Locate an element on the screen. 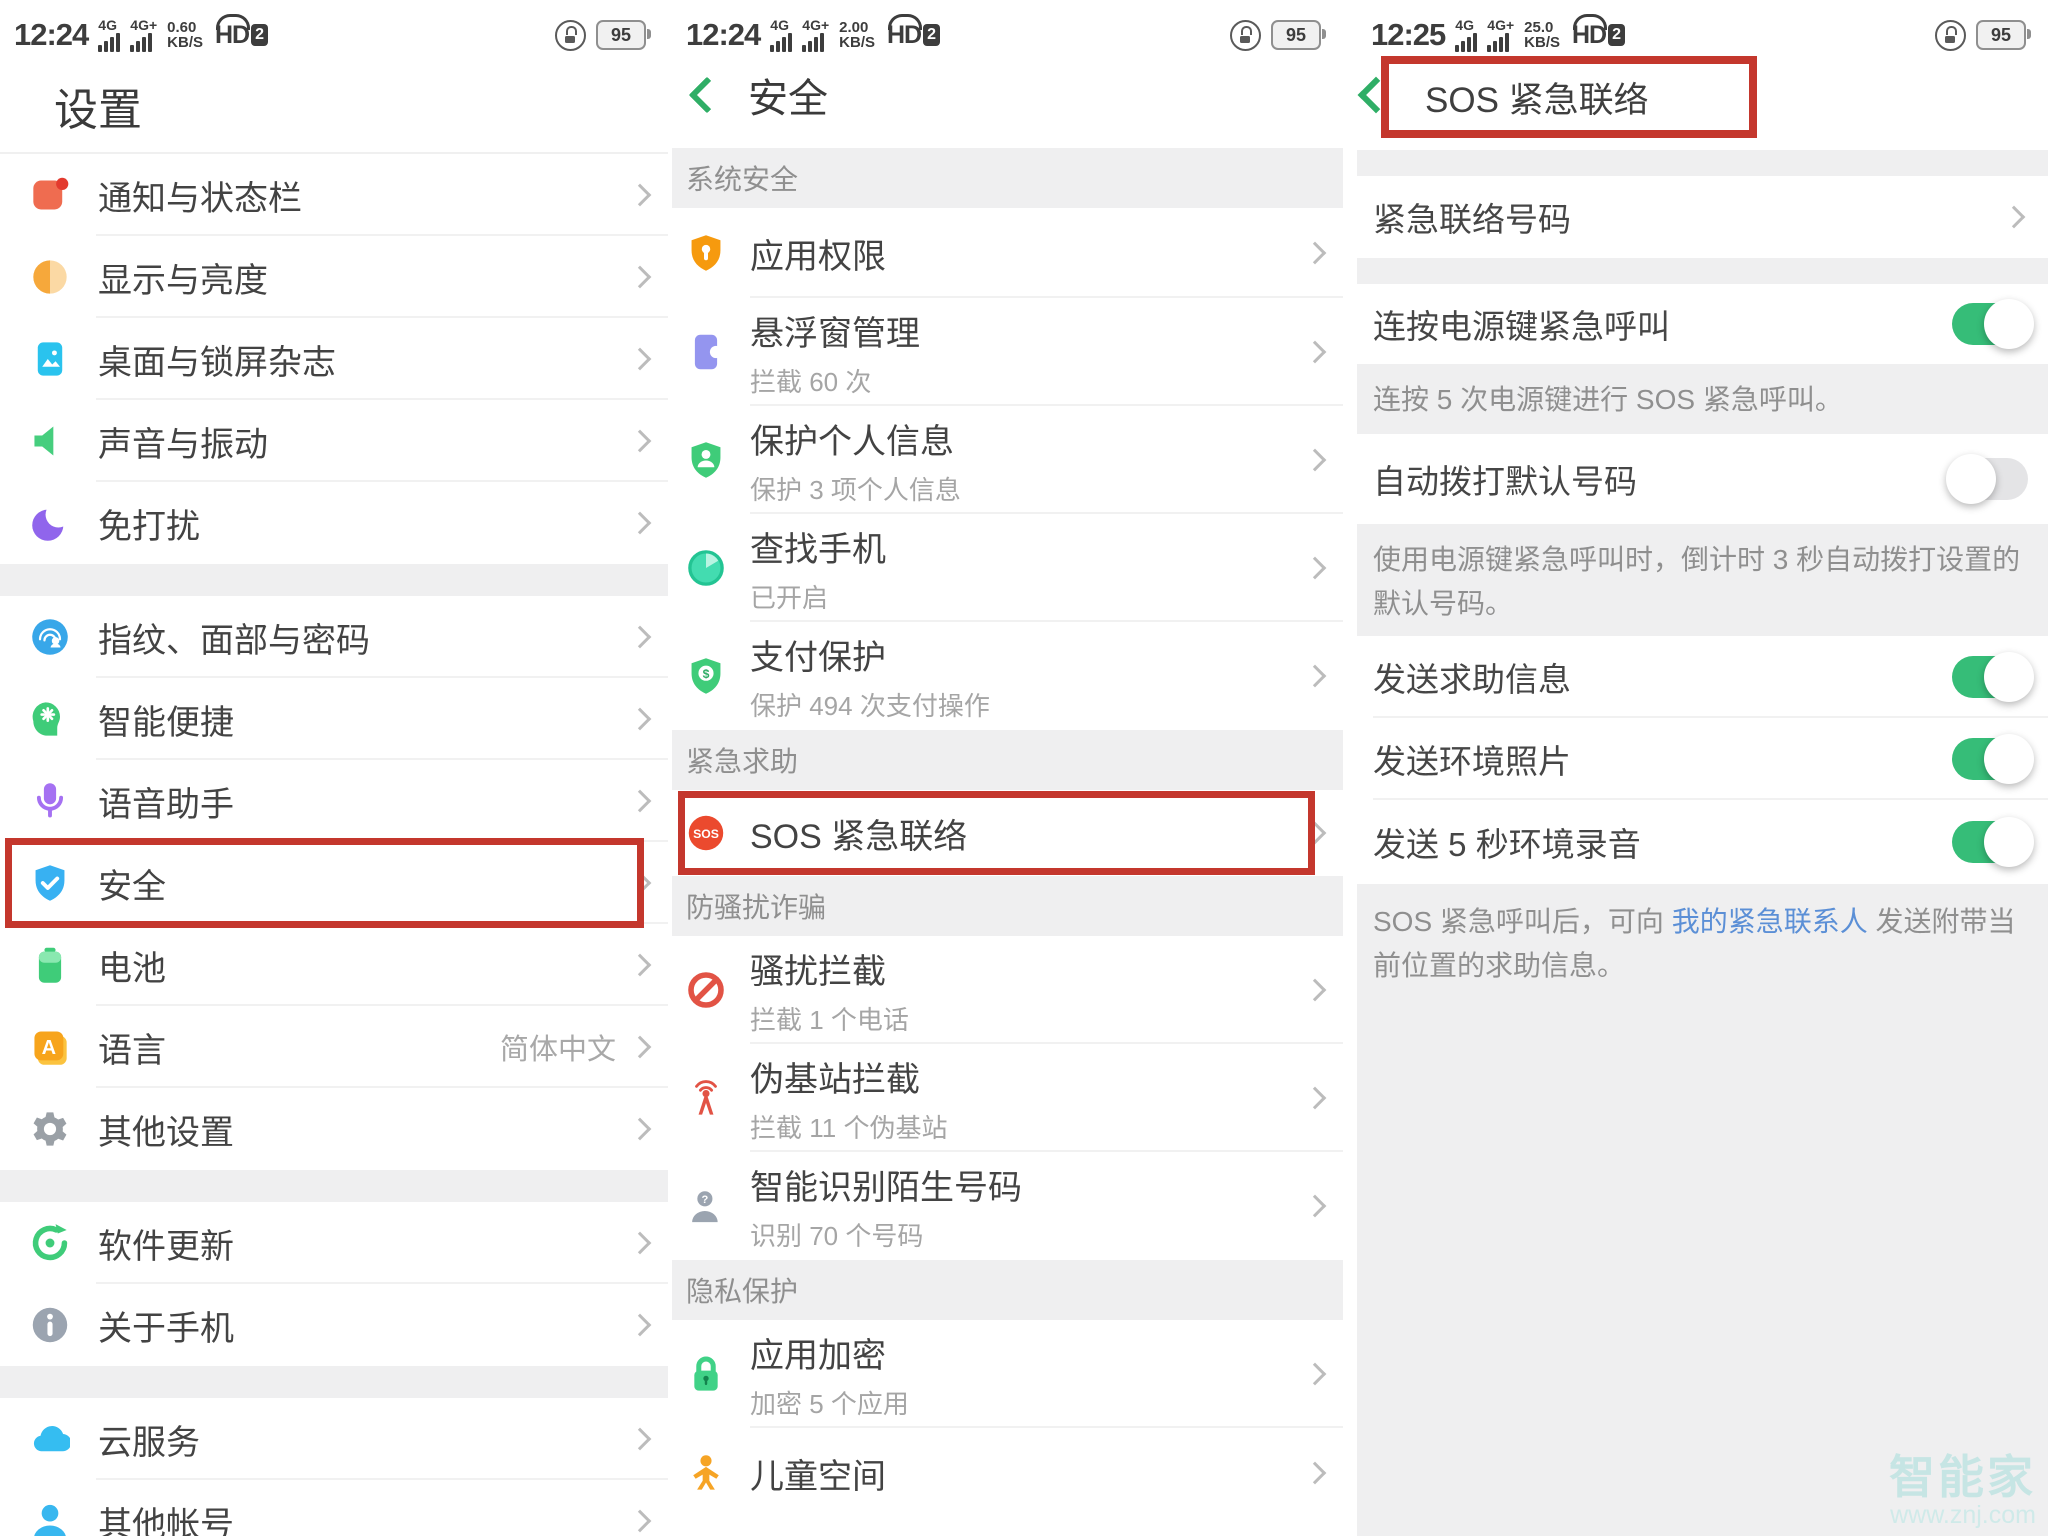  settings-group: 软件更新 关于手机 is located at coordinates (334, 1284).